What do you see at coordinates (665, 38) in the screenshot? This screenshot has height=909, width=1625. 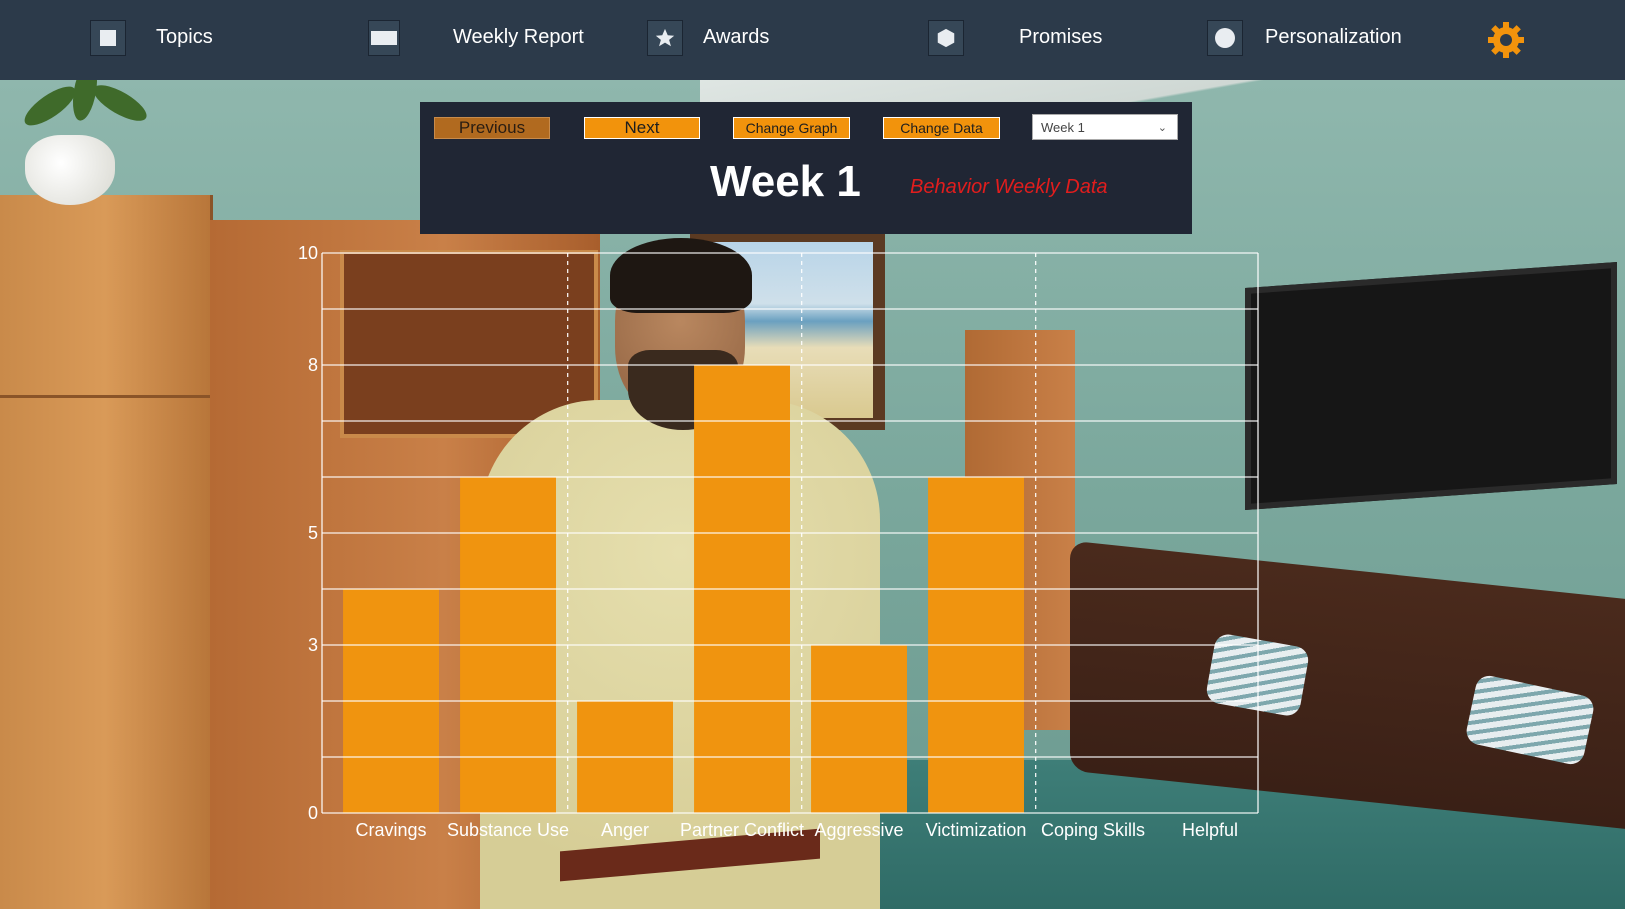 I see `star-icon` at bounding box center [665, 38].